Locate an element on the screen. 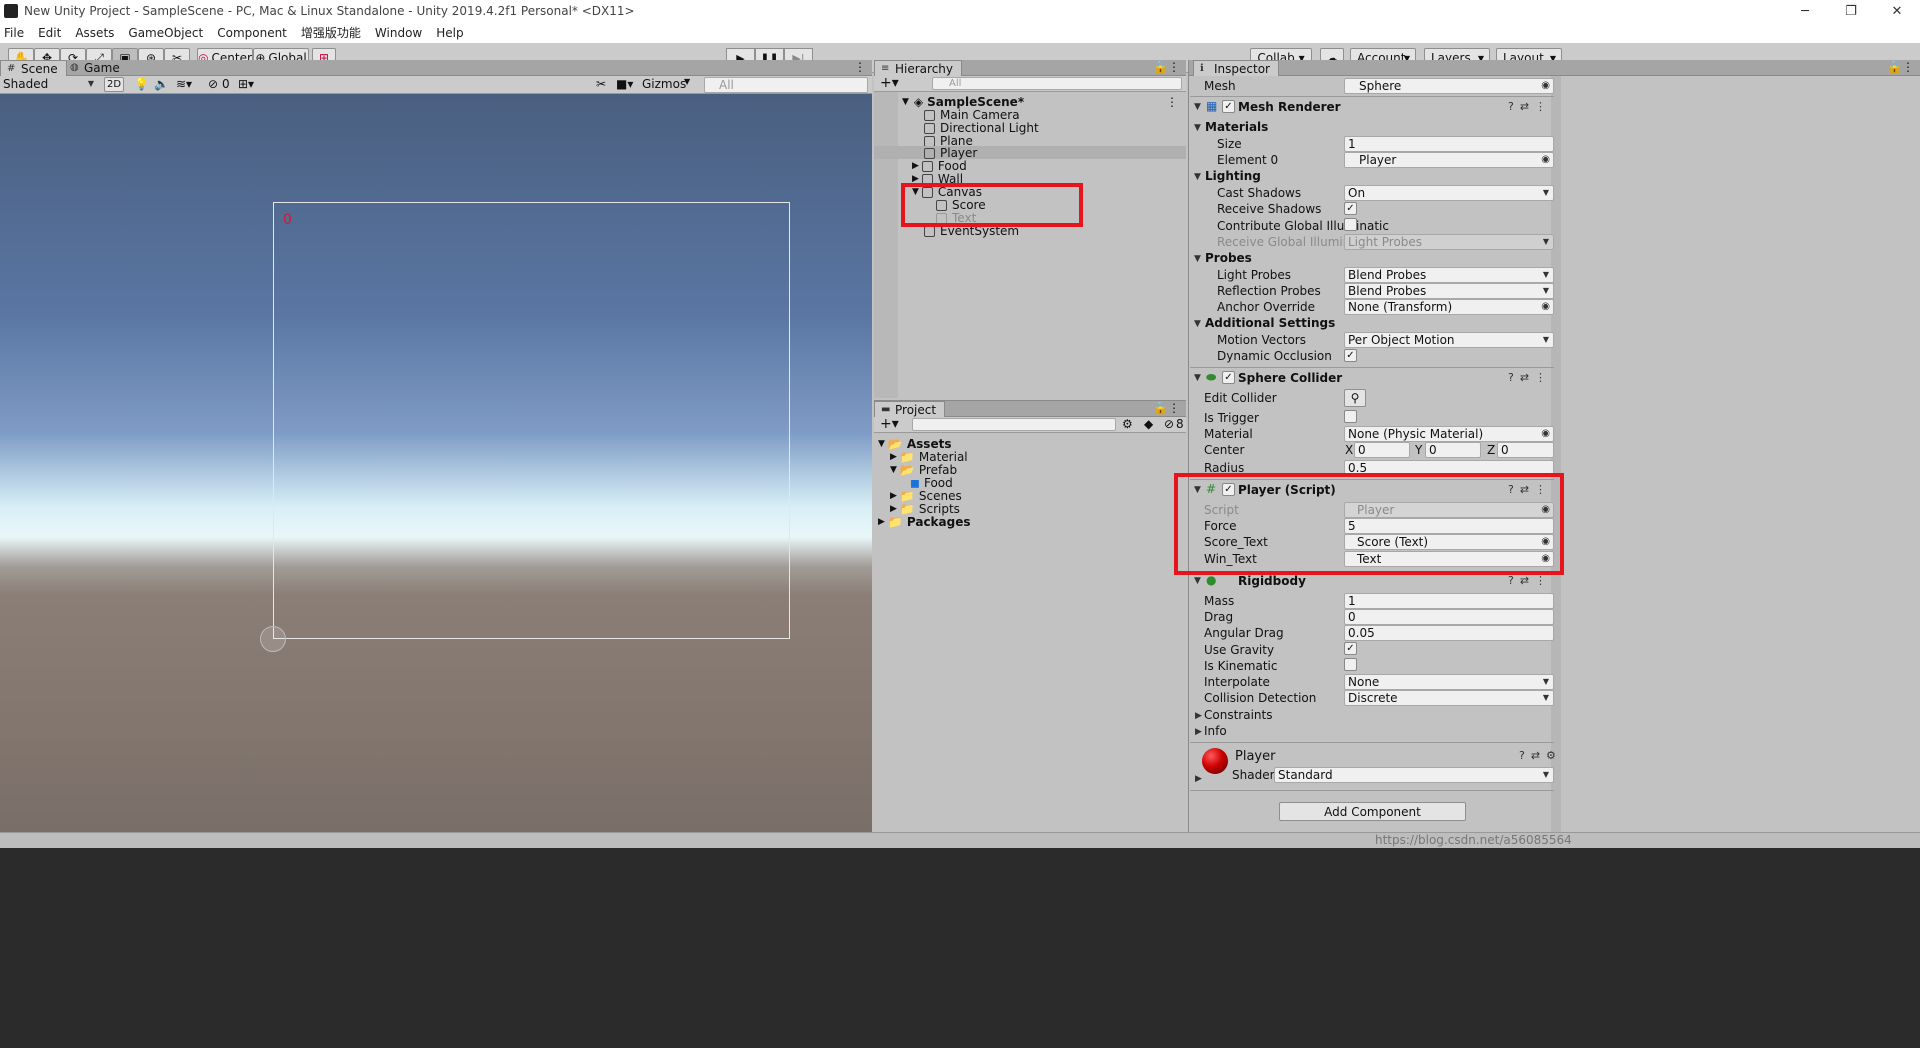  hidden-packages-icon: ⊘ is located at coordinates (1169, 424).